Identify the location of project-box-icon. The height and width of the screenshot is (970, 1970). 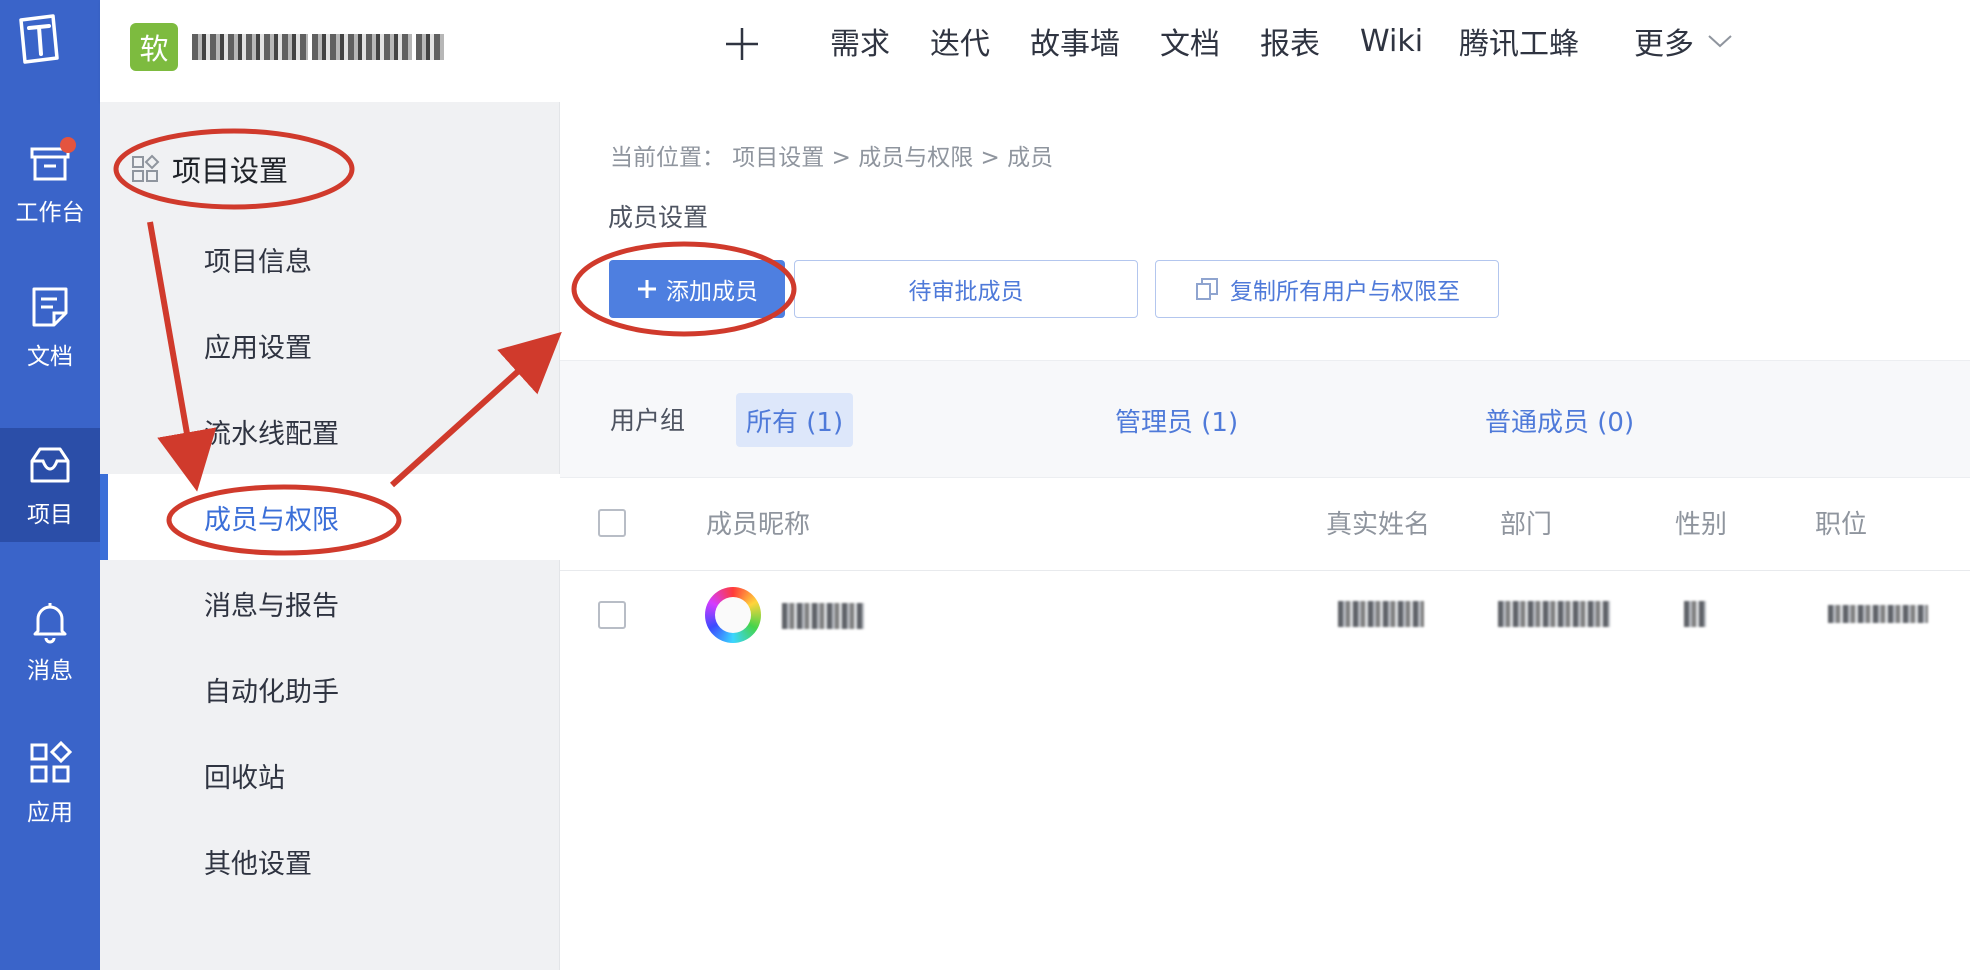
(50, 465).